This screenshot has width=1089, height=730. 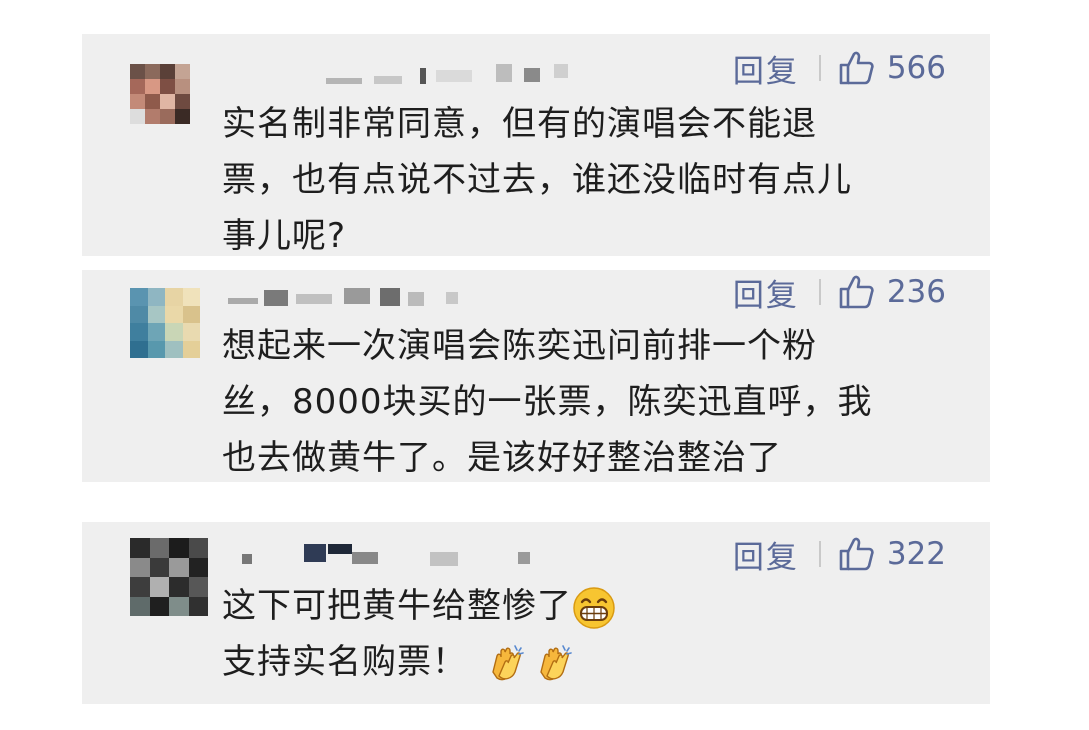 I want to click on like-button: 566, so click(x=892, y=68).